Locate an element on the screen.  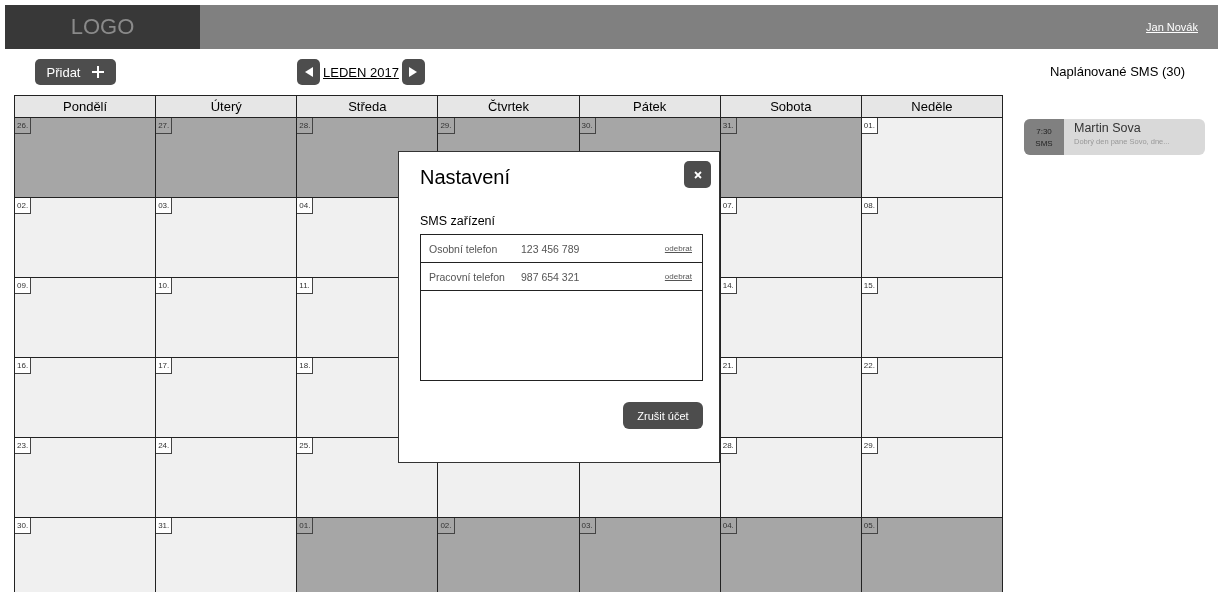
day-cell: 29. is located at coordinates (932, 478).